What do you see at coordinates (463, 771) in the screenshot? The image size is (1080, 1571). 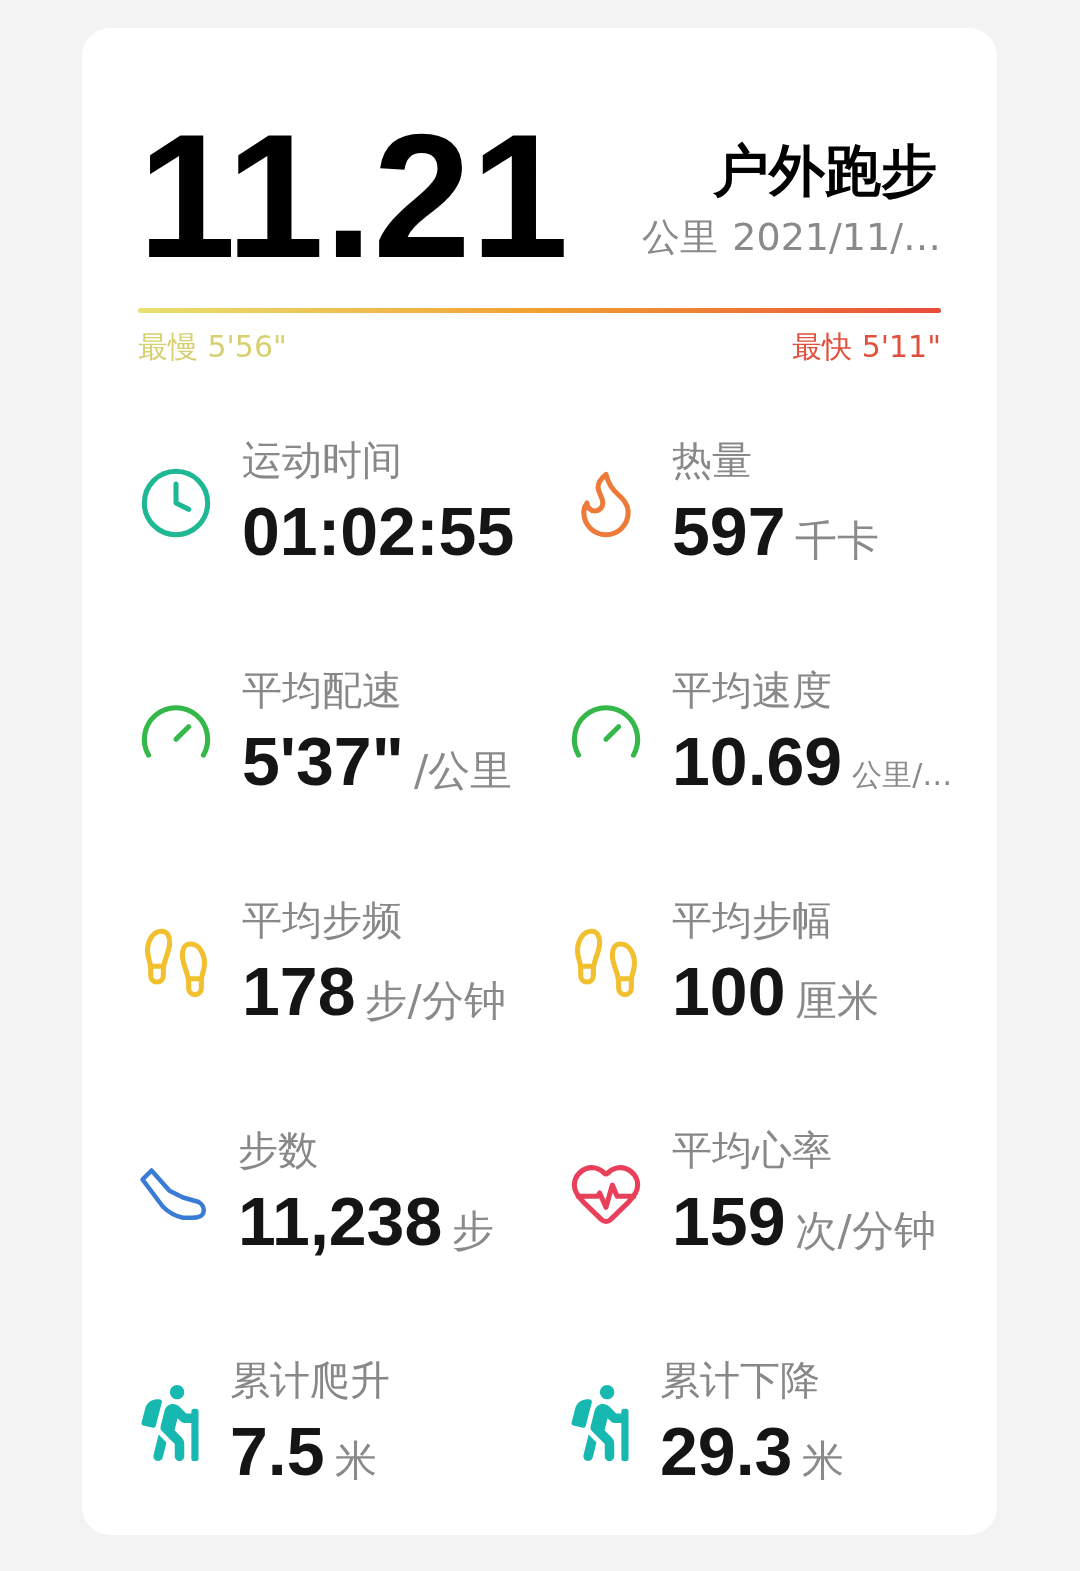 I see `stat-unit: /公里` at bounding box center [463, 771].